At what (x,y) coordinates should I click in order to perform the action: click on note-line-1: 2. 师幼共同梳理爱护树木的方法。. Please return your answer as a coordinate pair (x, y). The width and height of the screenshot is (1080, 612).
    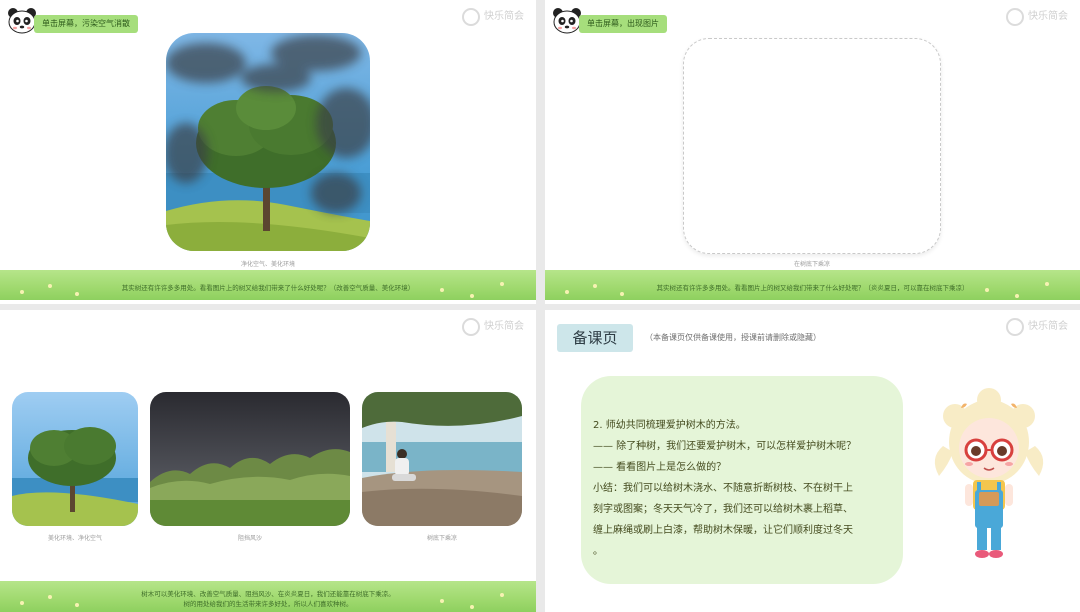
    Looking at the image, I should click on (669, 425).